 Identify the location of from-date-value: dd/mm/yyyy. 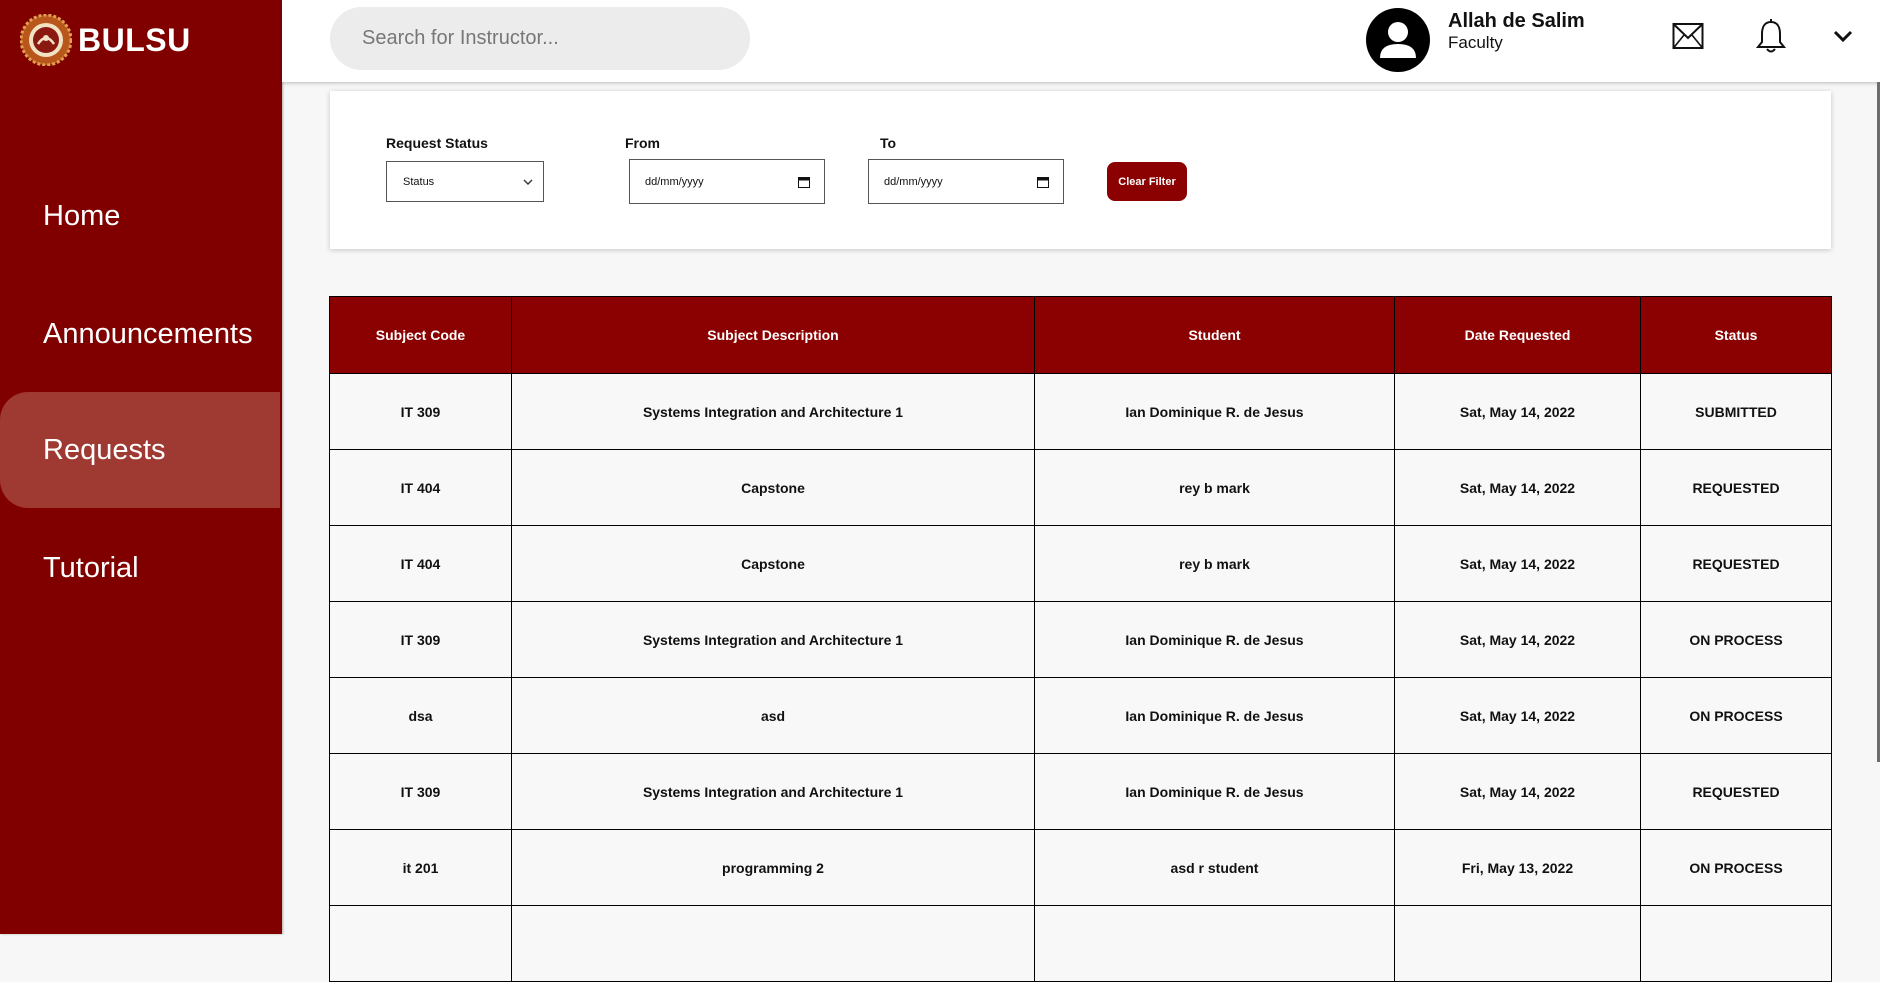
(674, 181).